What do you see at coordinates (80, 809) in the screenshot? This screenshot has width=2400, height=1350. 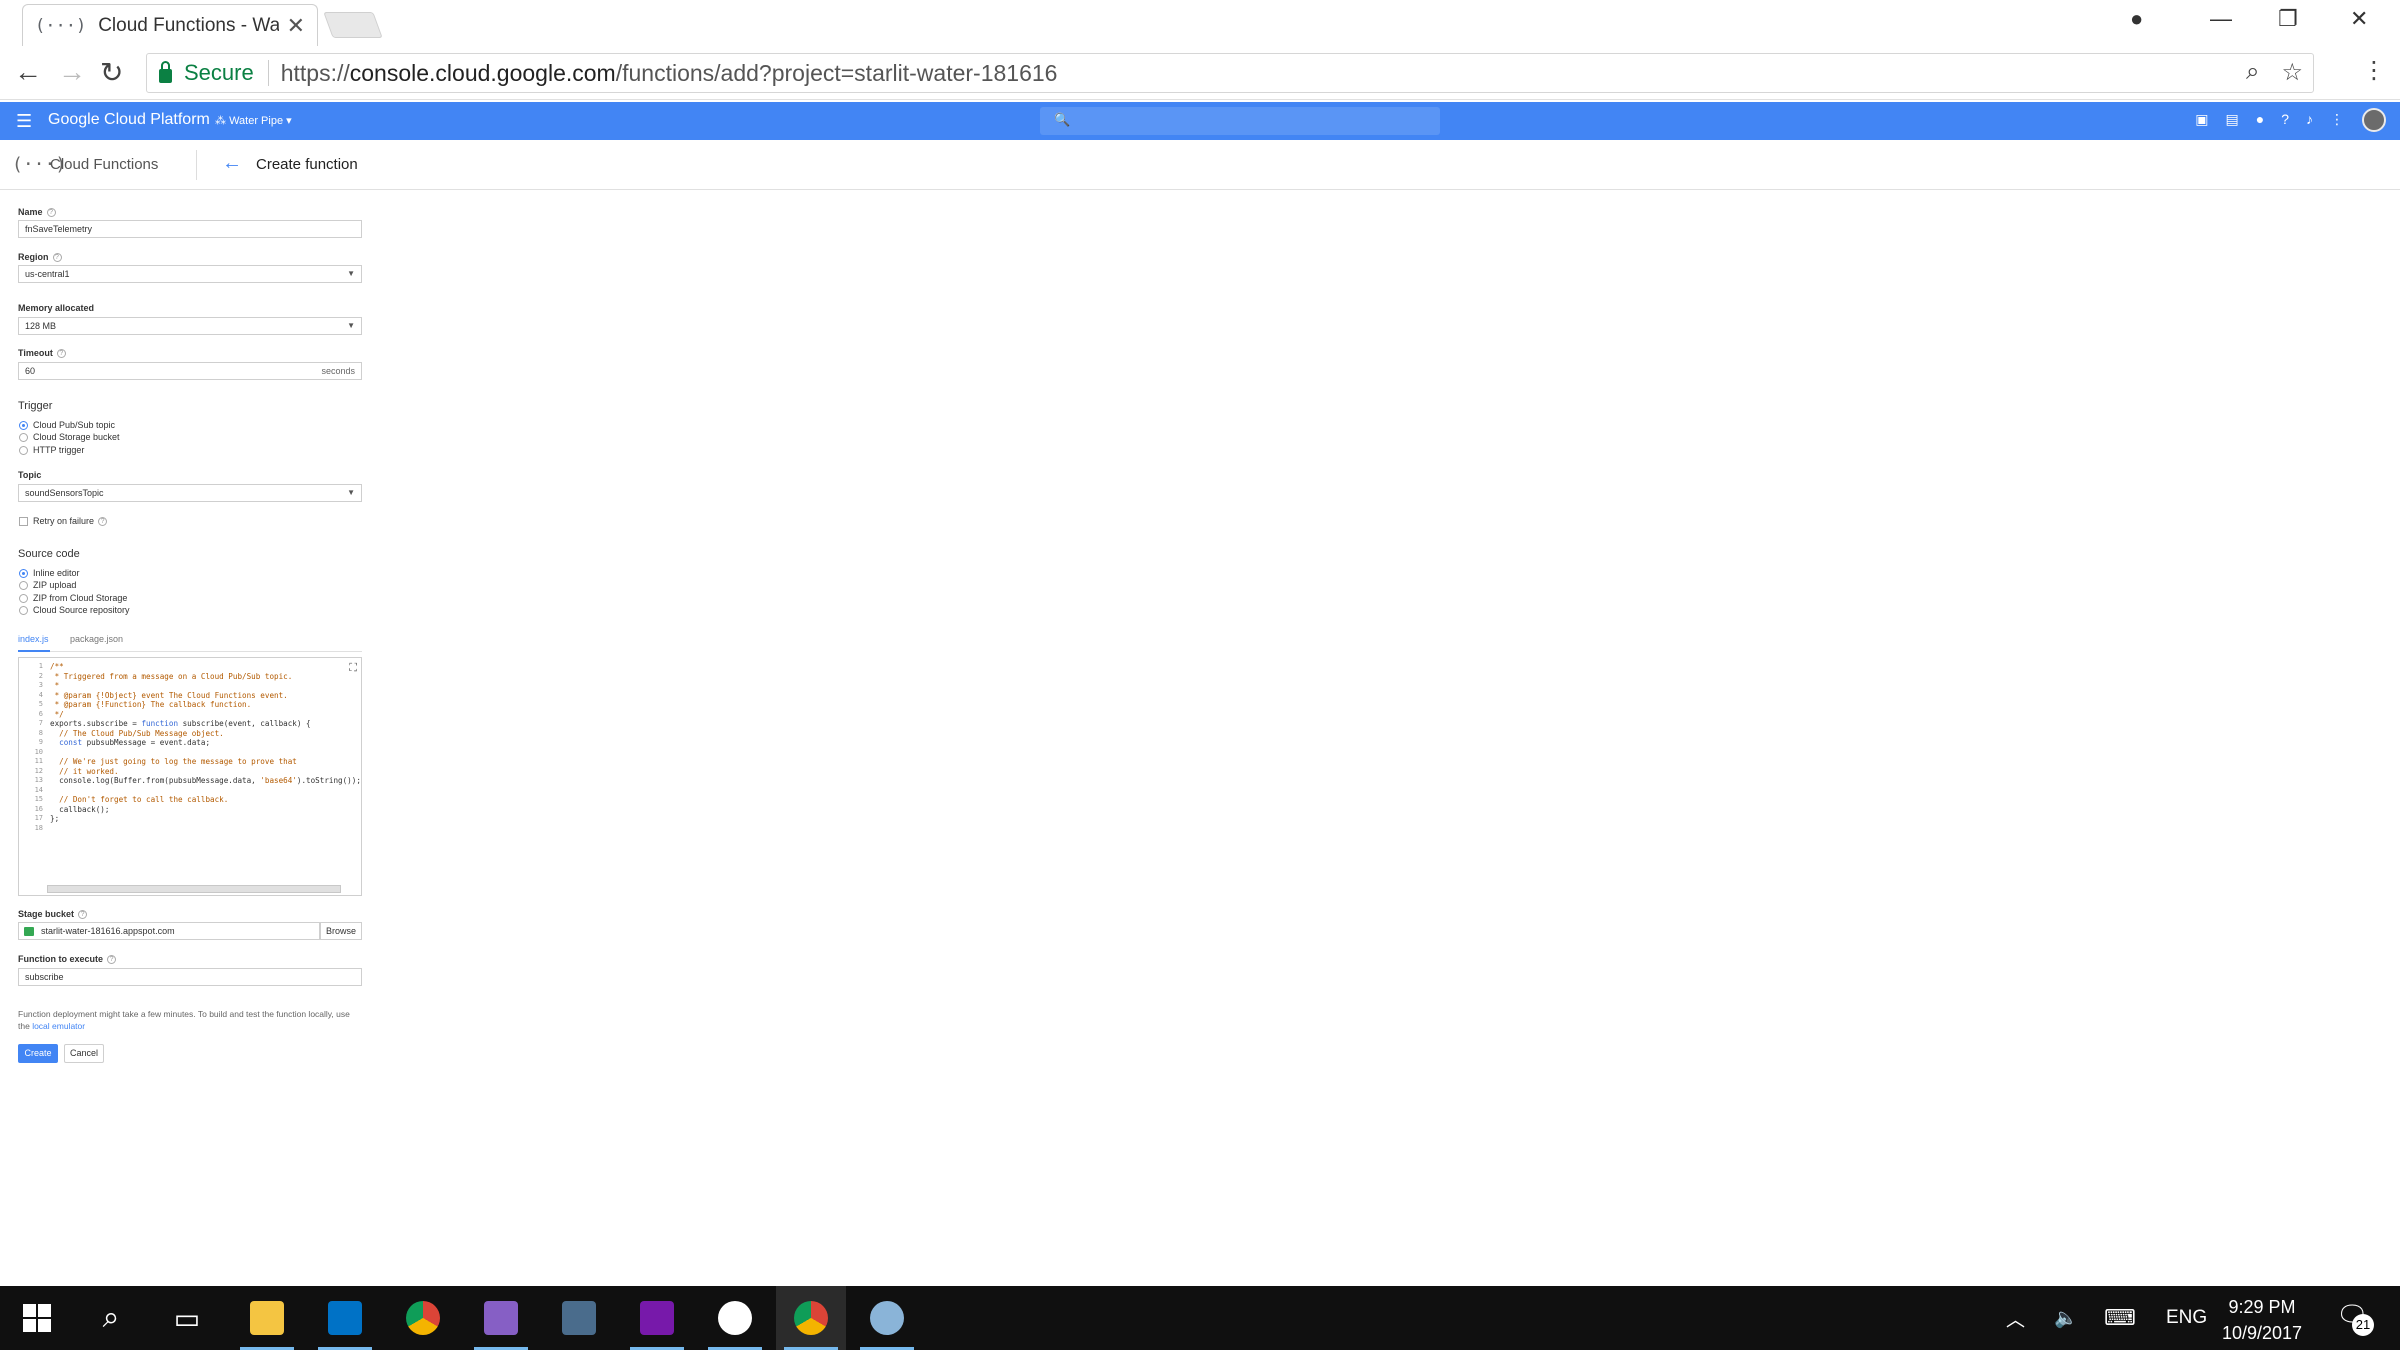 I see `code-line: callback();` at bounding box center [80, 809].